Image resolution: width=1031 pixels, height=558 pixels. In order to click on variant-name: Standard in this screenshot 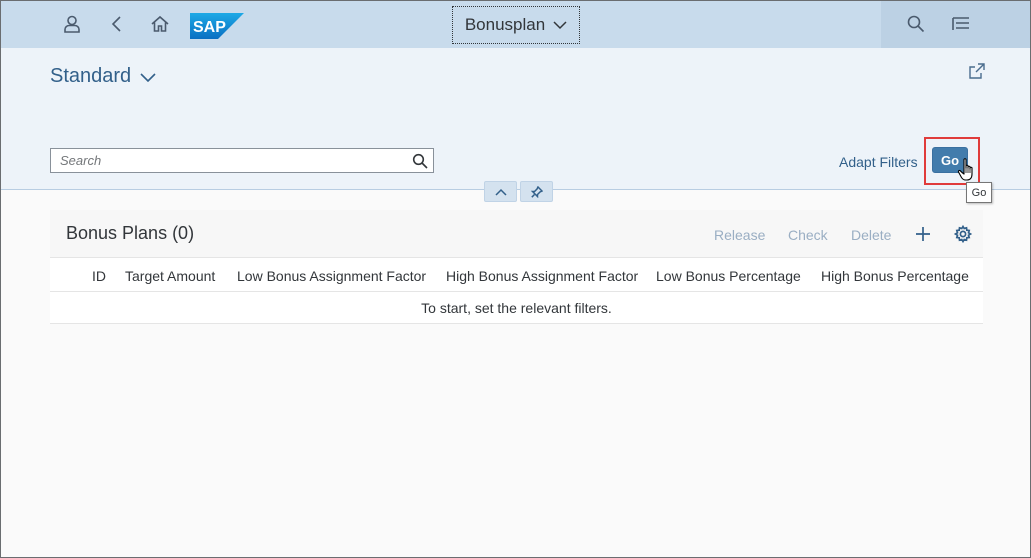, I will do `click(91, 76)`.